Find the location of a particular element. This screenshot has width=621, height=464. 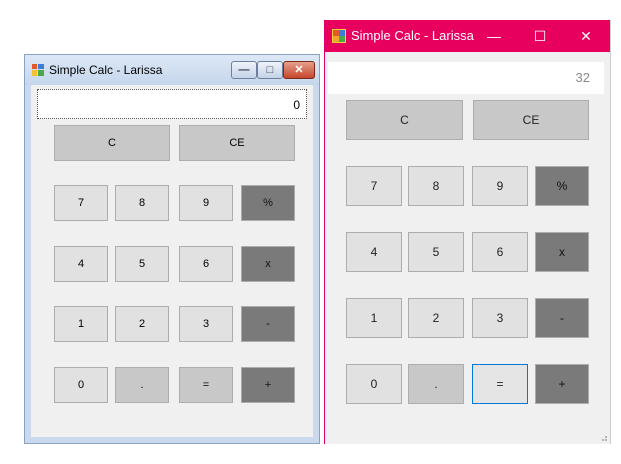

maximize-button: □ is located at coordinates (270, 70).